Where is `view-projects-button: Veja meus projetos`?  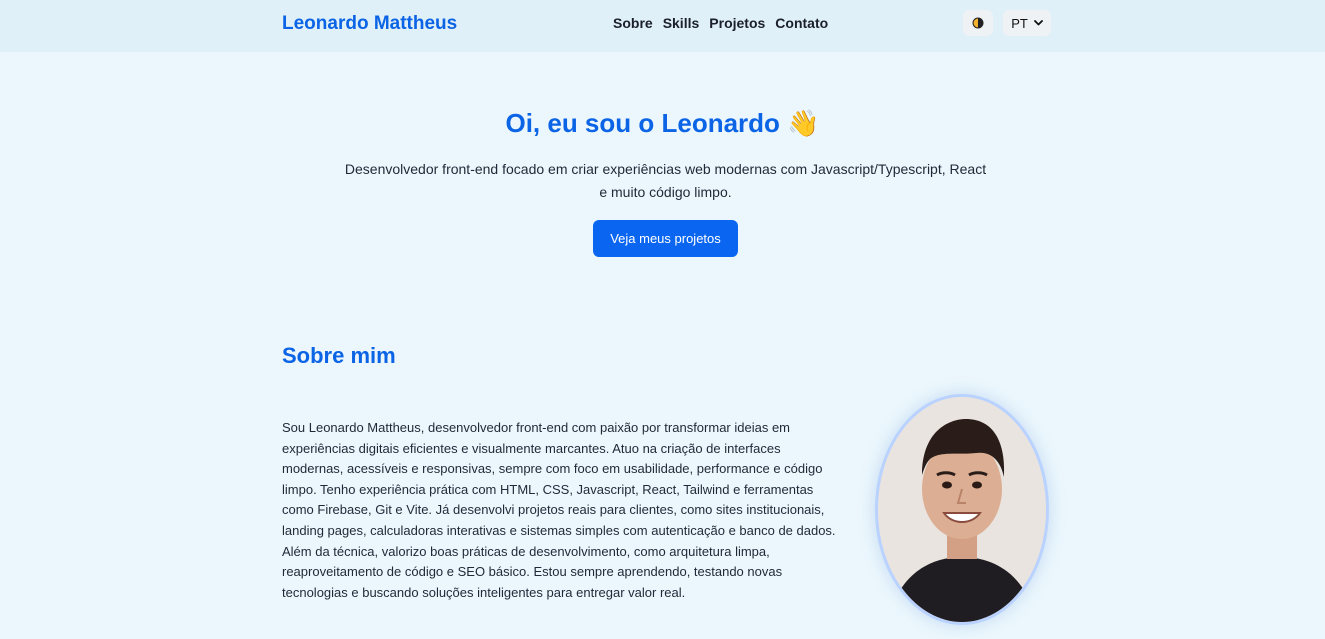 view-projects-button: Veja meus projetos is located at coordinates (665, 238).